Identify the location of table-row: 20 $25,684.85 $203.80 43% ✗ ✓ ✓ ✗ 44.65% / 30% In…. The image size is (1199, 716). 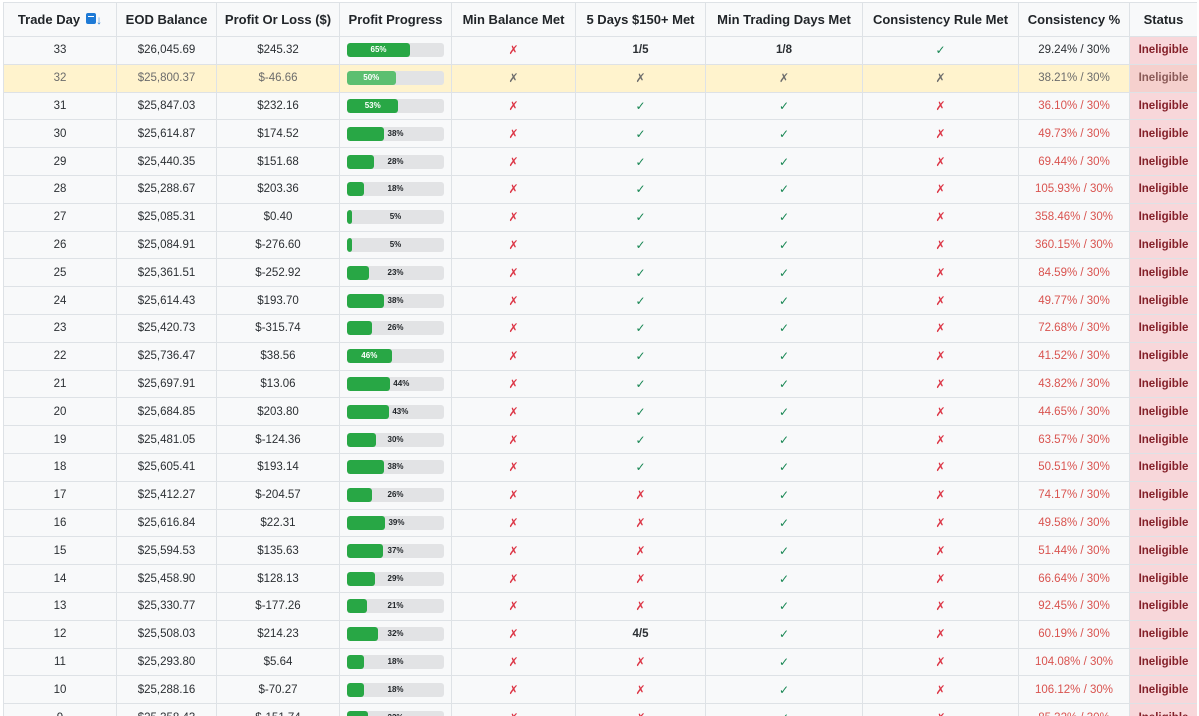
(600, 412).